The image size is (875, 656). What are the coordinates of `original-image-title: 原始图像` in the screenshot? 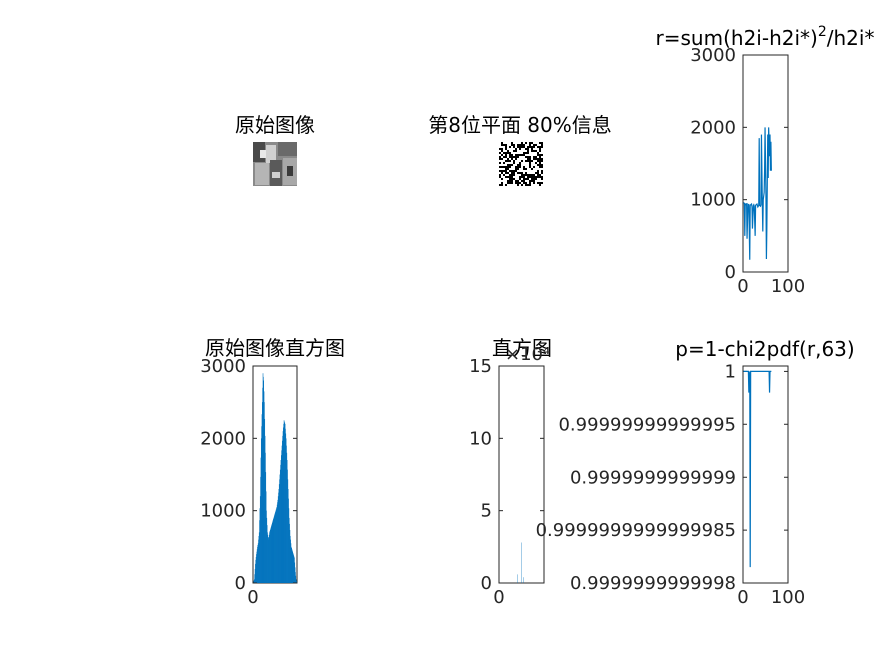 It's located at (275, 125).